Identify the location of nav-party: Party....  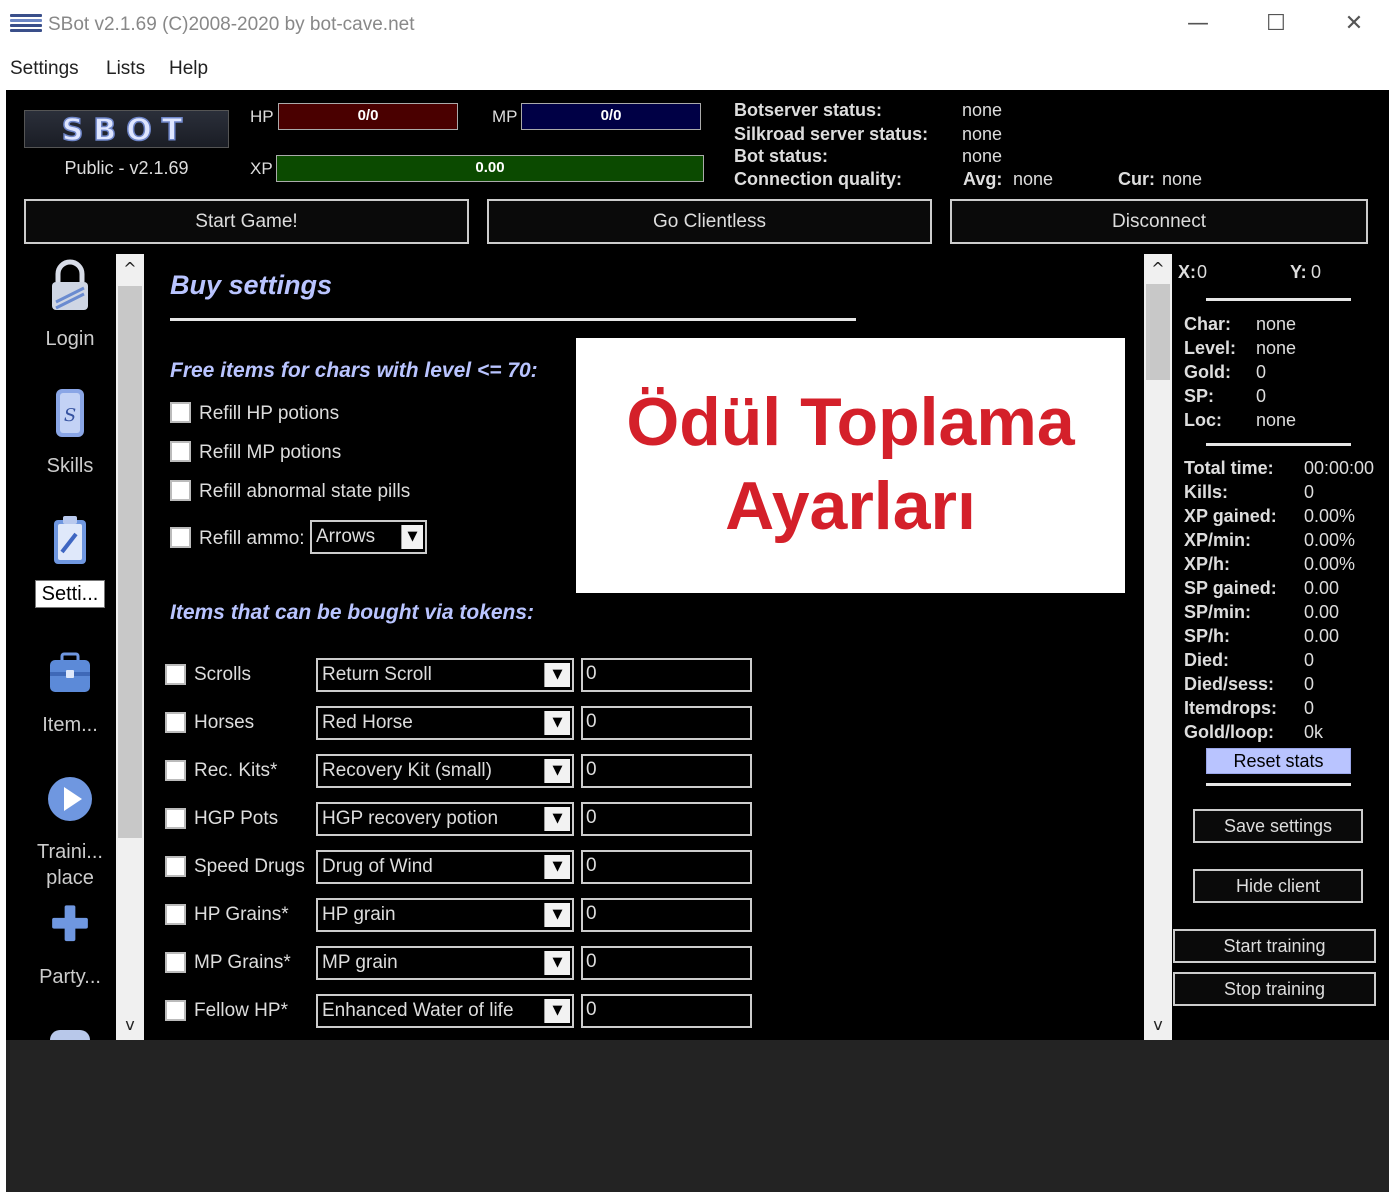
(70, 945).